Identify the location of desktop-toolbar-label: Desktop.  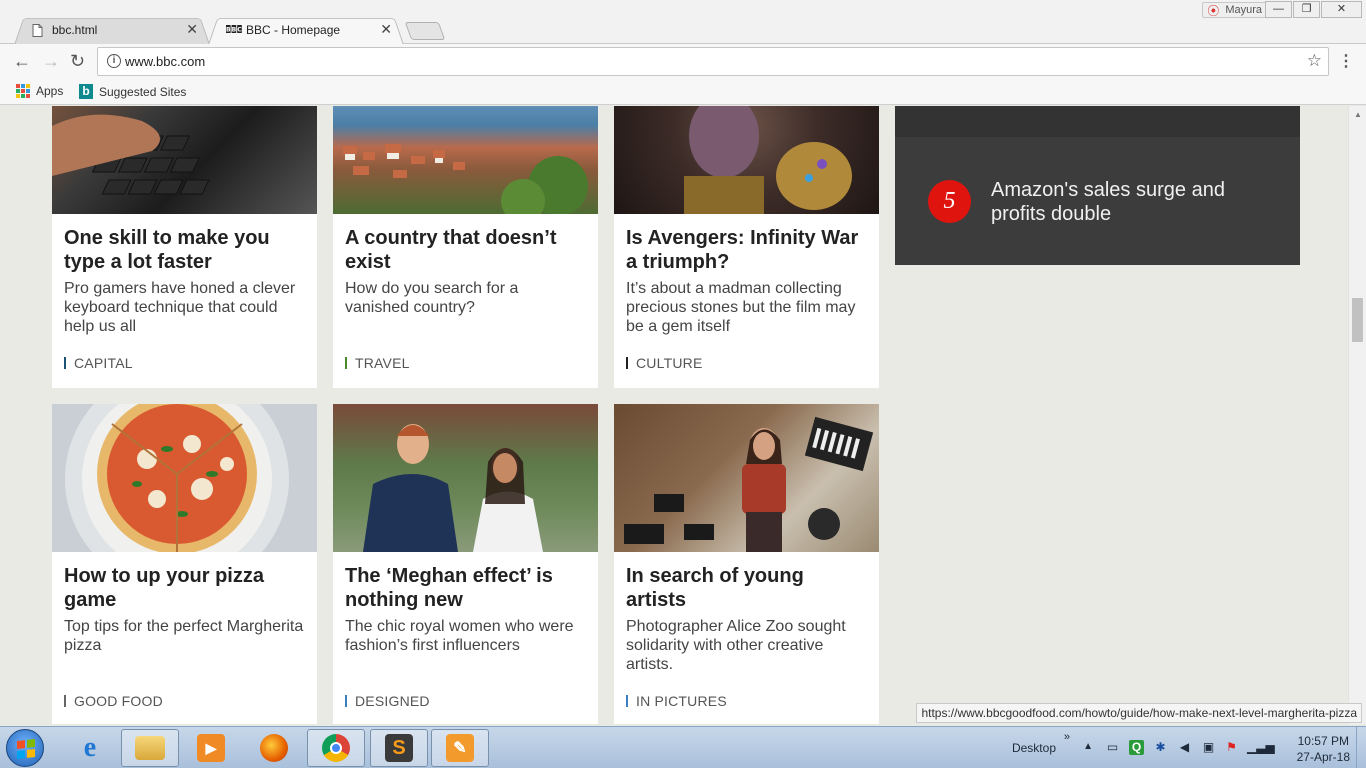
(1034, 748).